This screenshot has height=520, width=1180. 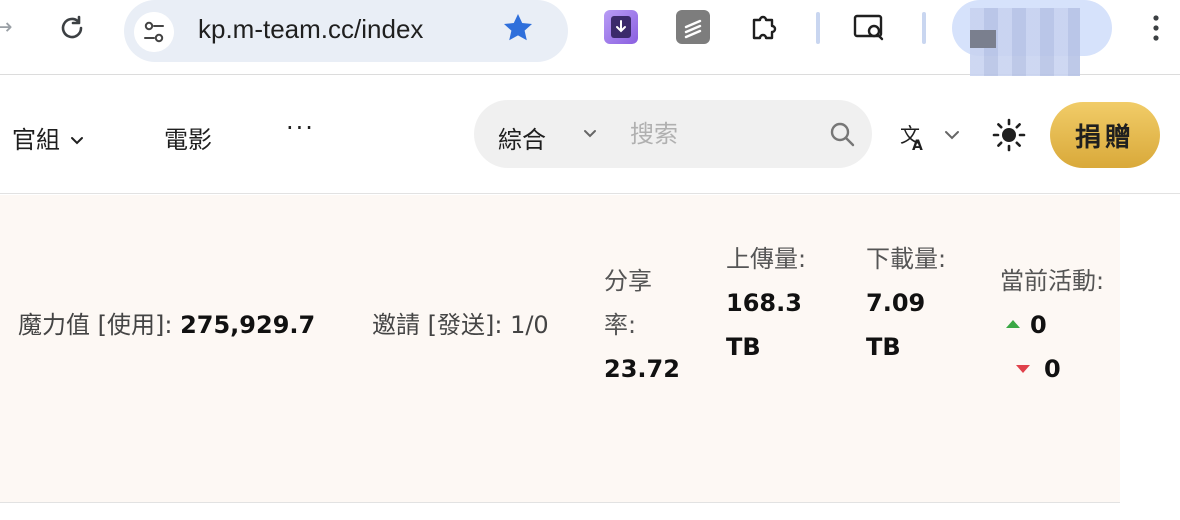 I want to click on nav-official: 官組, so click(x=48, y=137).